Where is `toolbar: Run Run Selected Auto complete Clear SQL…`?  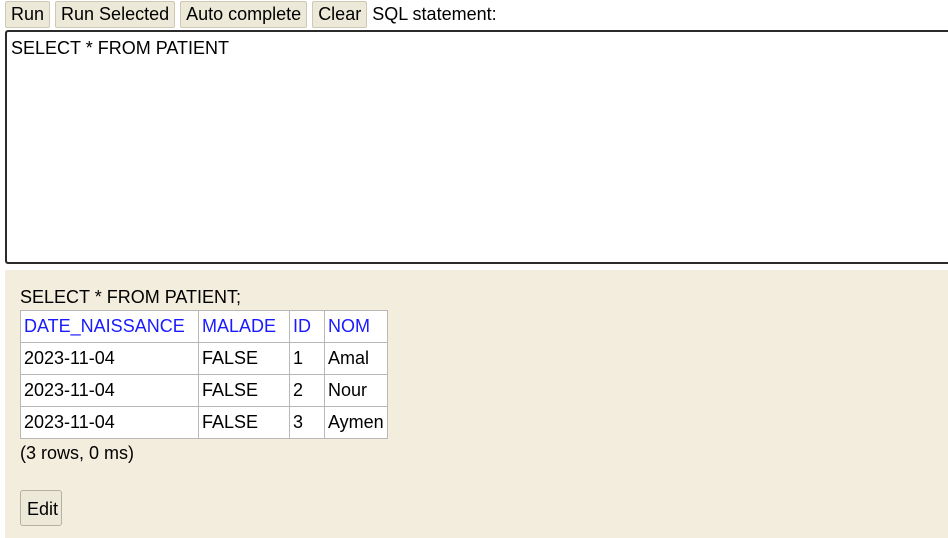
toolbar: Run Run Selected Auto complete Clear SQL… is located at coordinates (248, 14).